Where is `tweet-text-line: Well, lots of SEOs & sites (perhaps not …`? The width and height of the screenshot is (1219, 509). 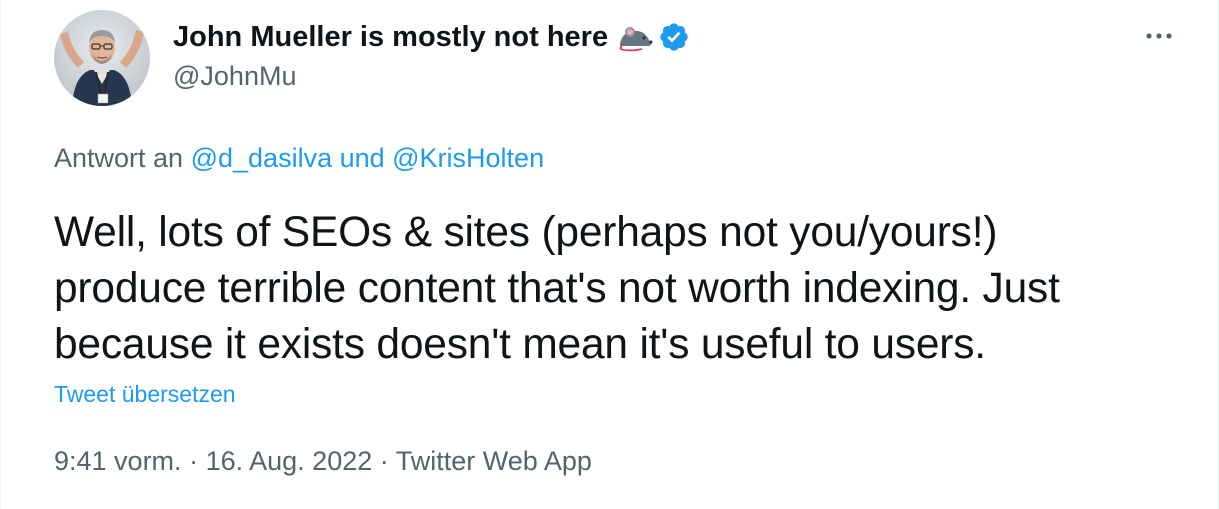
tweet-text-line: Well, lots of SEOs & sites (perhaps not … is located at coordinates (526, 232).